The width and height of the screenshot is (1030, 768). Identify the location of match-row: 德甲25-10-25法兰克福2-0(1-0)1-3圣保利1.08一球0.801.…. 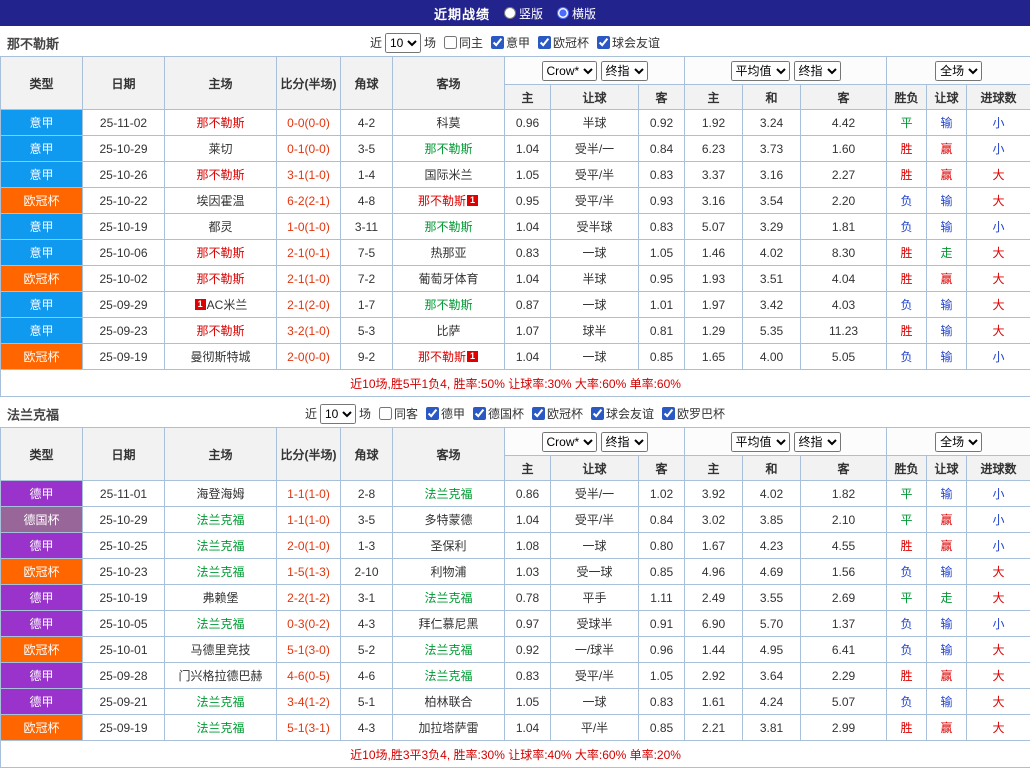
(515, 546).